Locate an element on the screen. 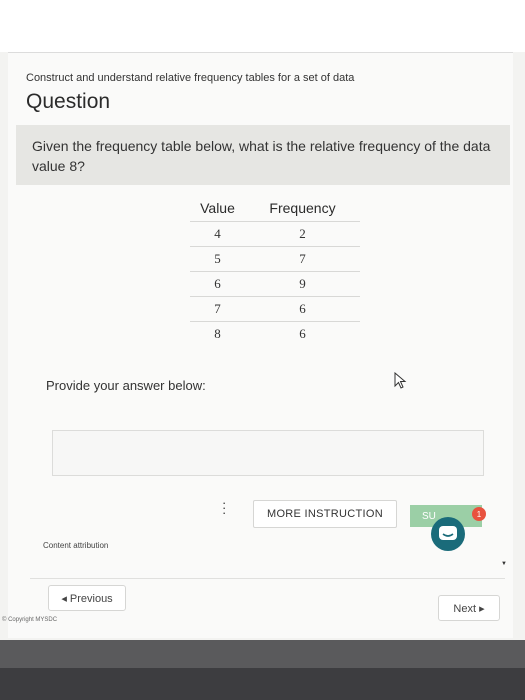 This screenshot has width=525, height=700. previous-button: ◂ Previous is located at coordinates (87, 598).